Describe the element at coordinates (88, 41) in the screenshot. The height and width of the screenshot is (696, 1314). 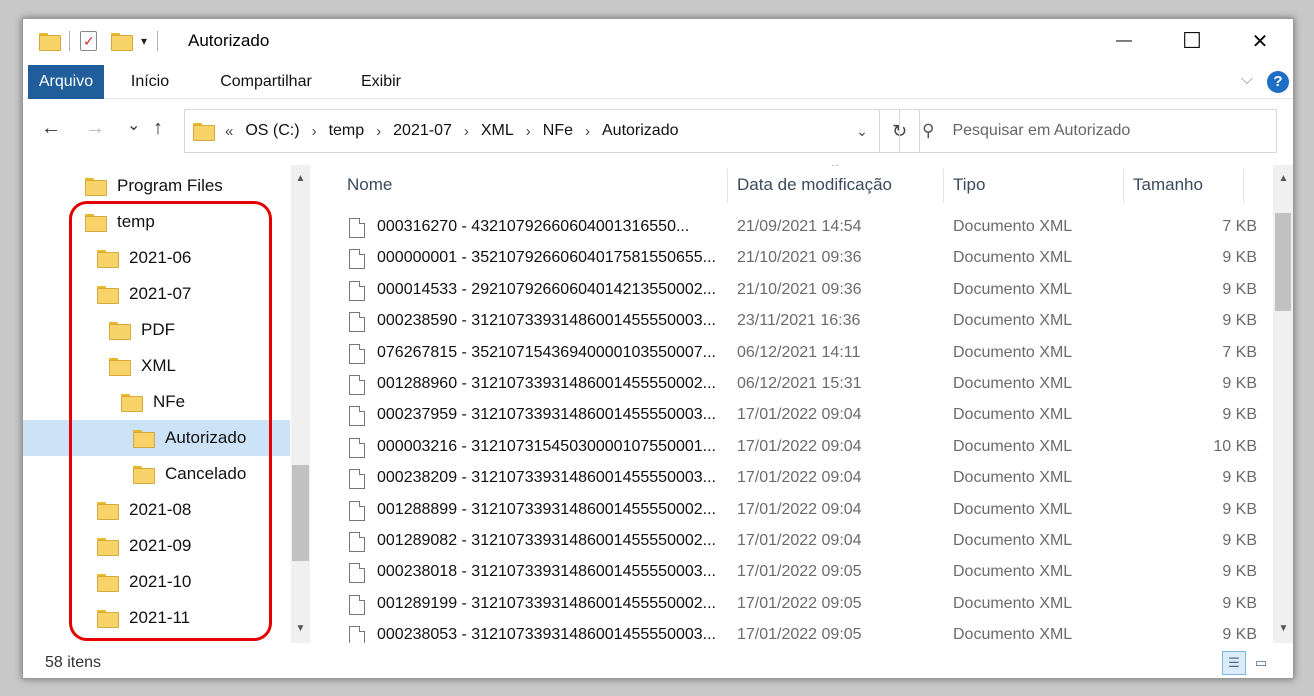
I see `properties-icon: ✓` at that location.